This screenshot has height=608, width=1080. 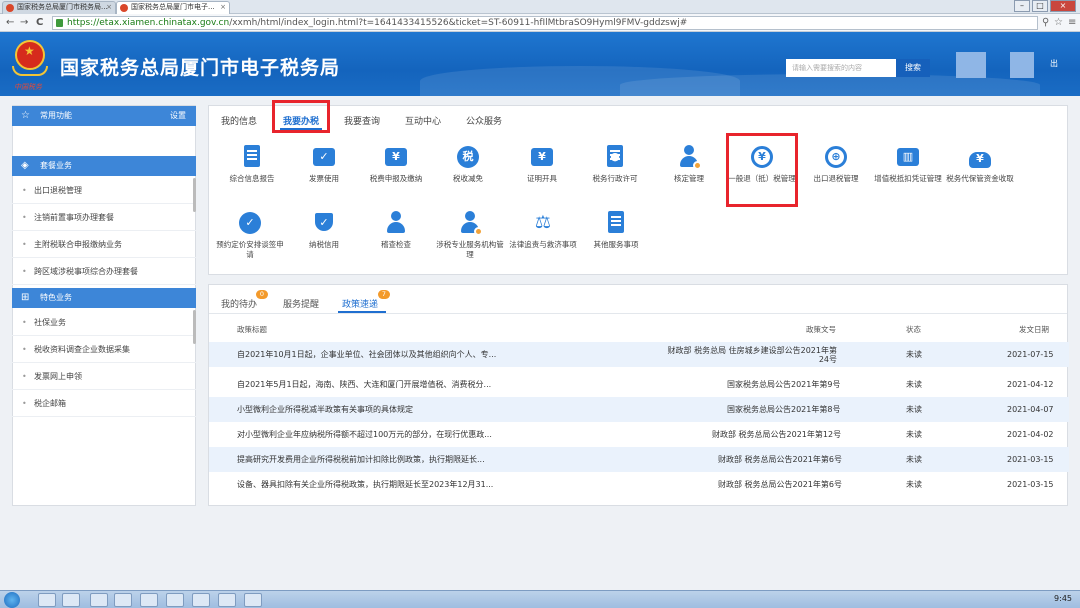 What do you see at coordinates (301, 116) in the screenshot?
I see `highlight-box-tab` at bounding box center [301, 116].